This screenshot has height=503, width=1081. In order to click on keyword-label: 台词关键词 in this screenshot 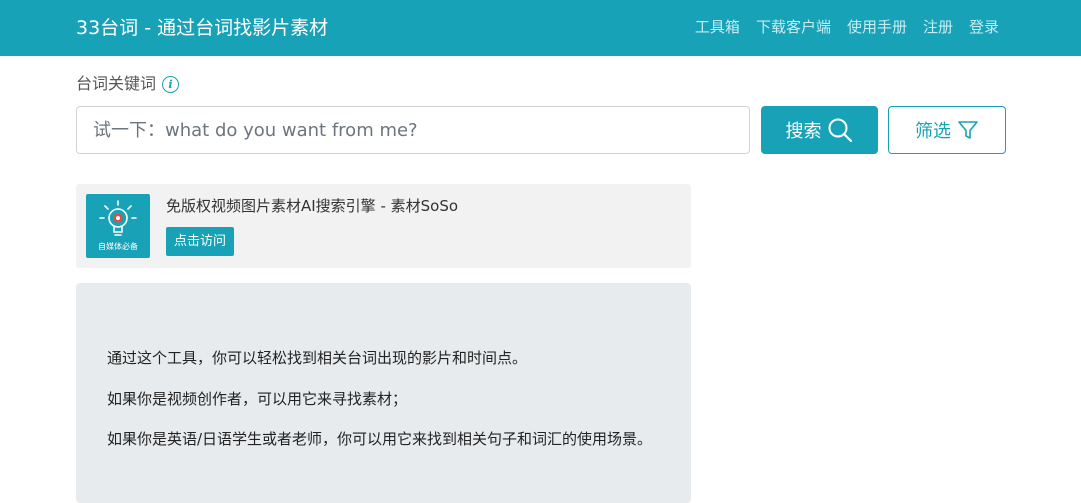, I will do `click(116, 83)`.